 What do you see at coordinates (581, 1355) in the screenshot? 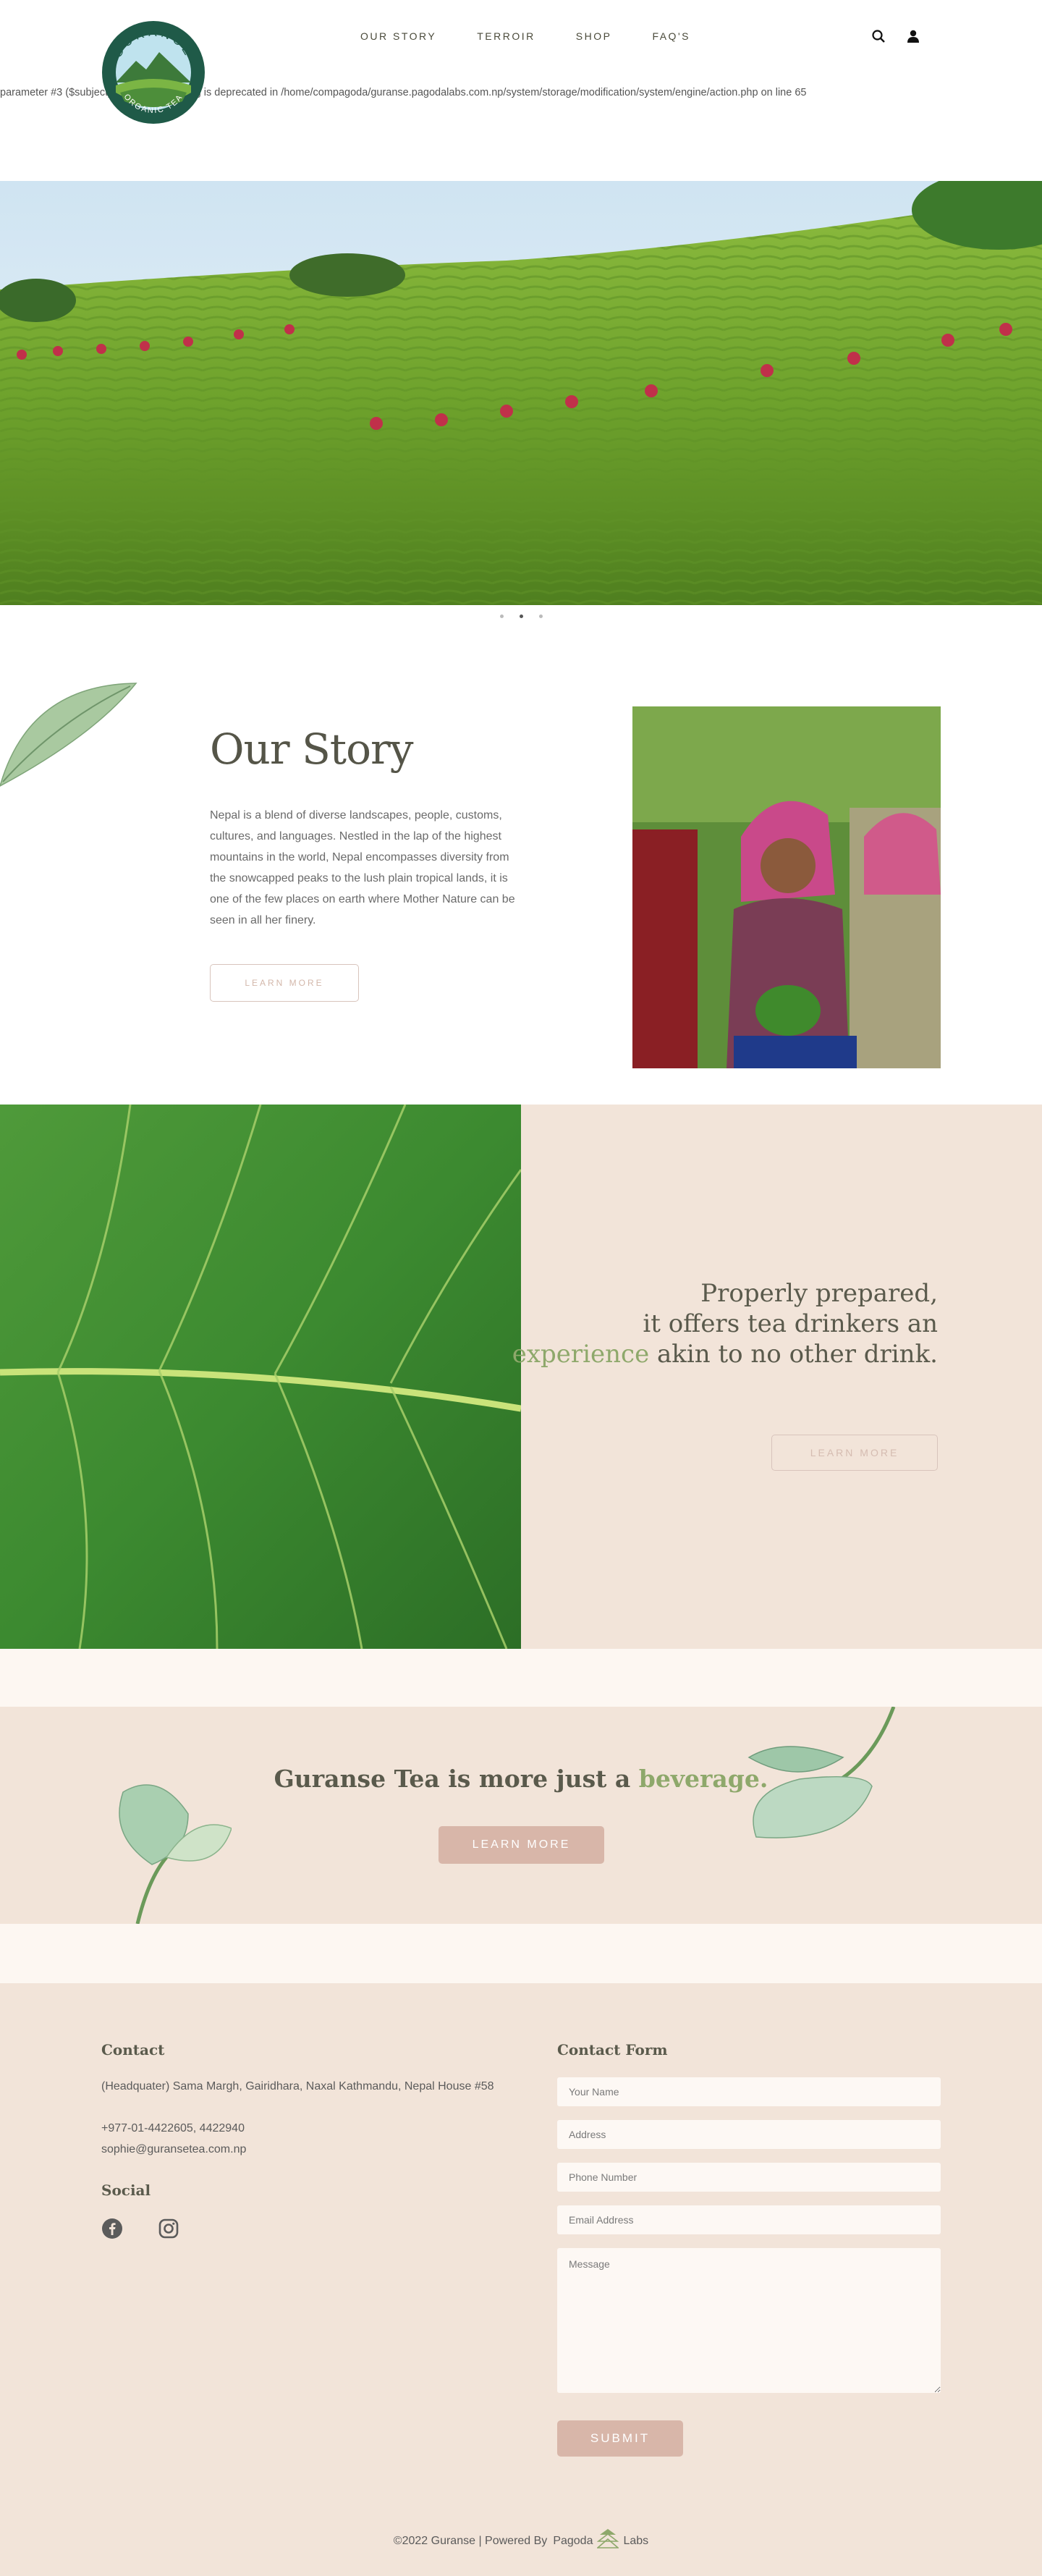
I see `experience-highlight: experience` at bounding box center [581, 1355].